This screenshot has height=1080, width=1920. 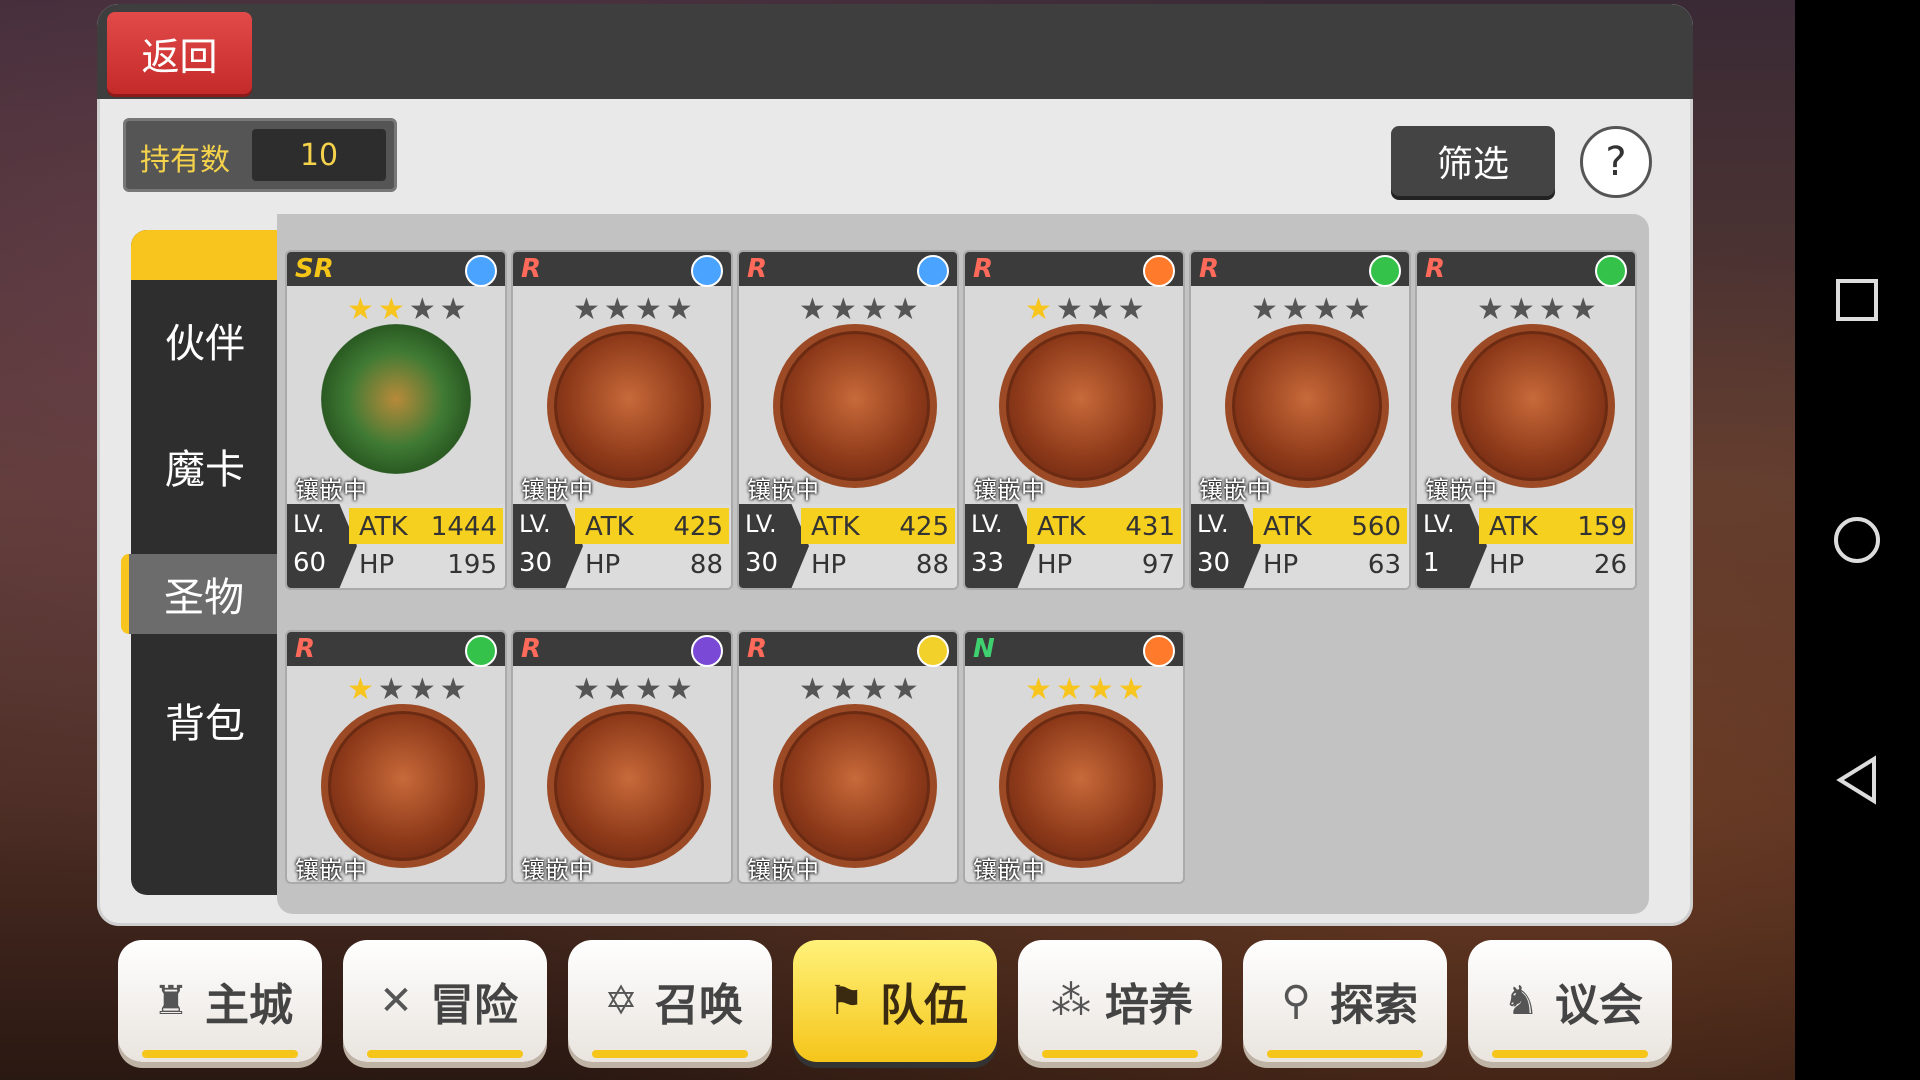 I want to click on tab-backpack: 背包, so click(x=205, y=720).